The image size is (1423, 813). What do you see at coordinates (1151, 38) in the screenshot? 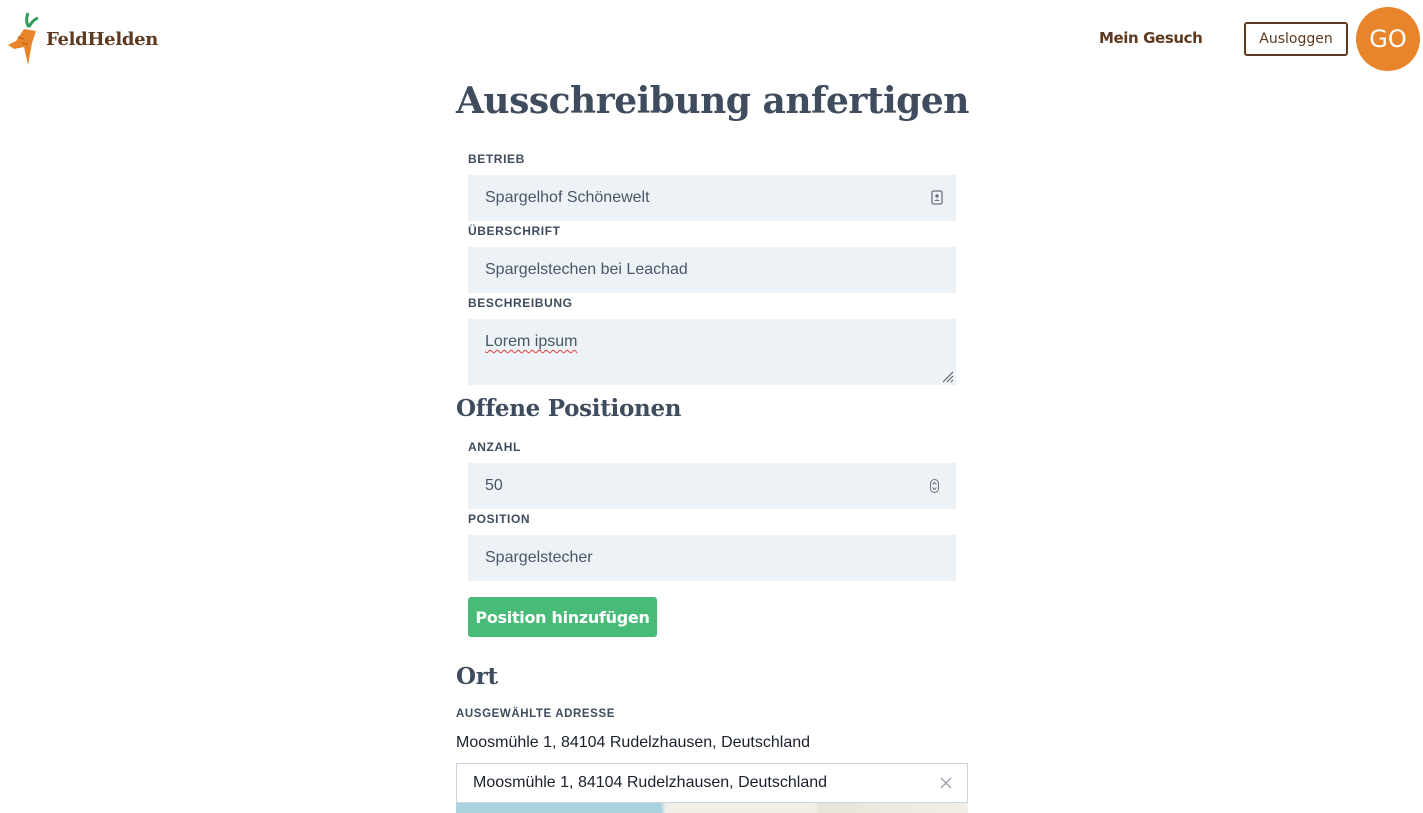
I see `nav-link-mein-gesuch: Mein Gesuch` at bounding box center [1151, 38].